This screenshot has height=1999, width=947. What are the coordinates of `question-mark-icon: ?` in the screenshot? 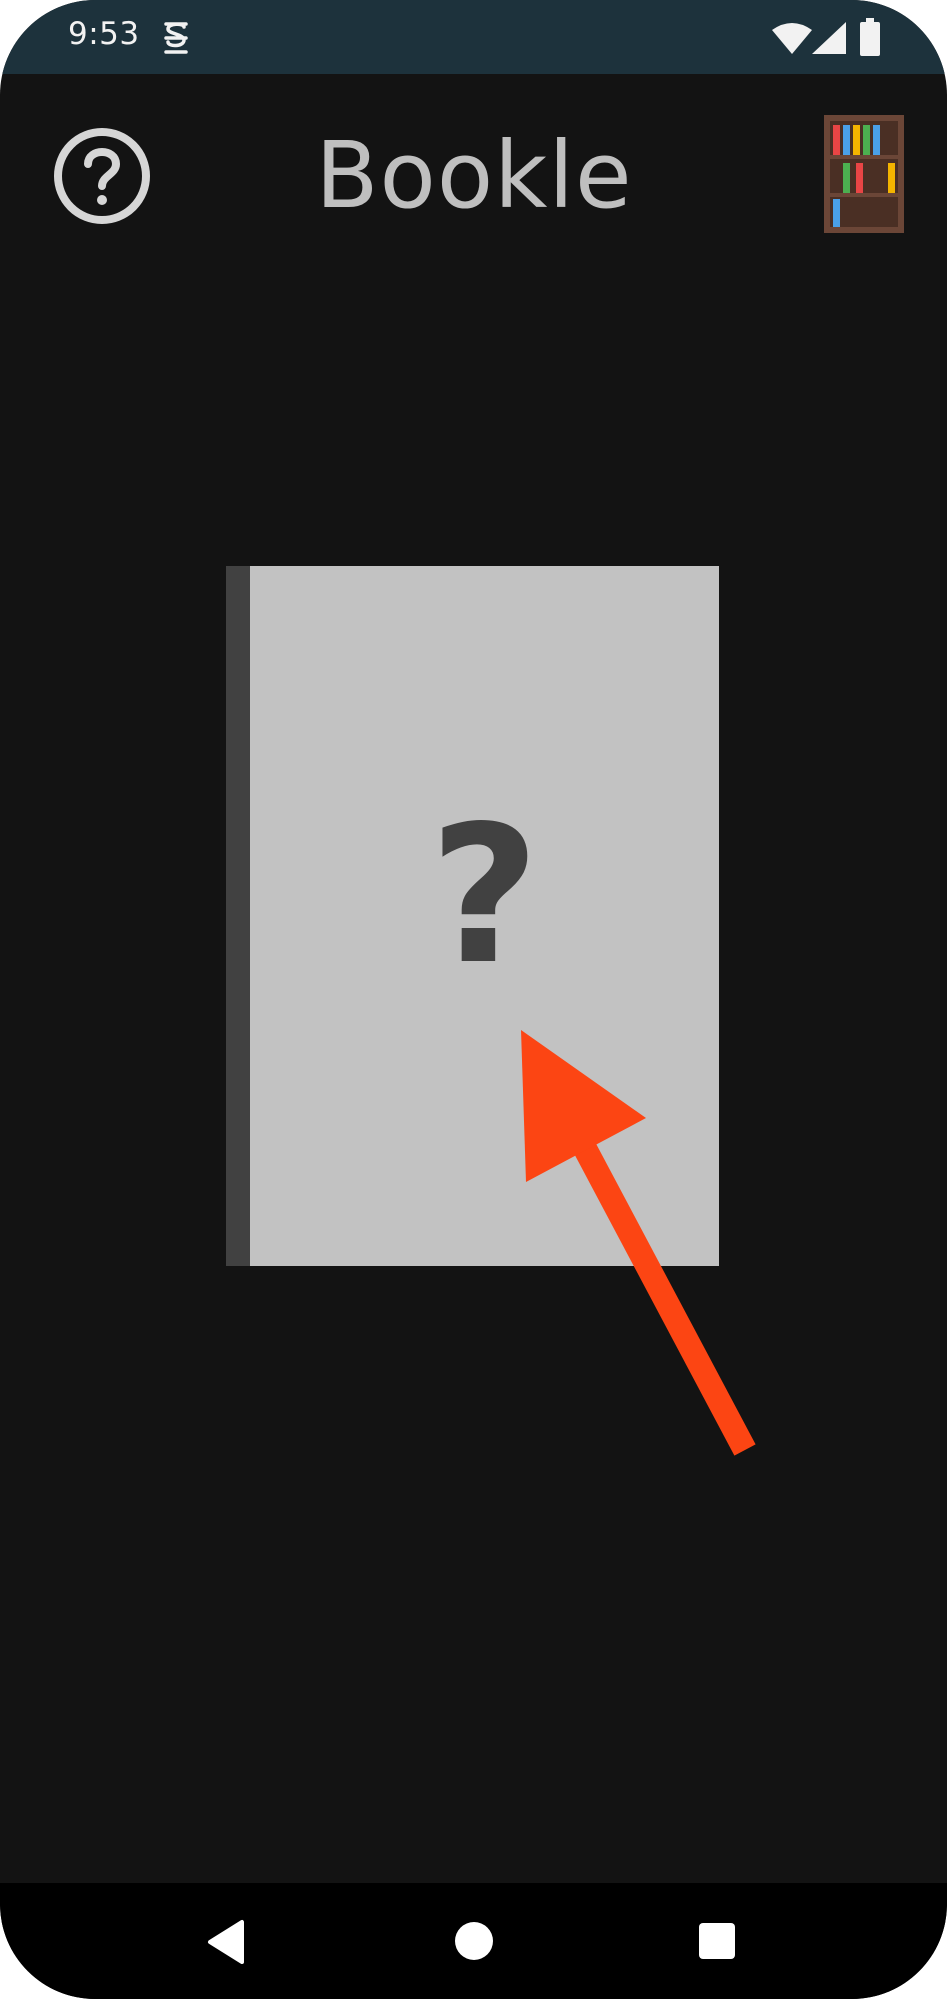 It's located at (484, 895).